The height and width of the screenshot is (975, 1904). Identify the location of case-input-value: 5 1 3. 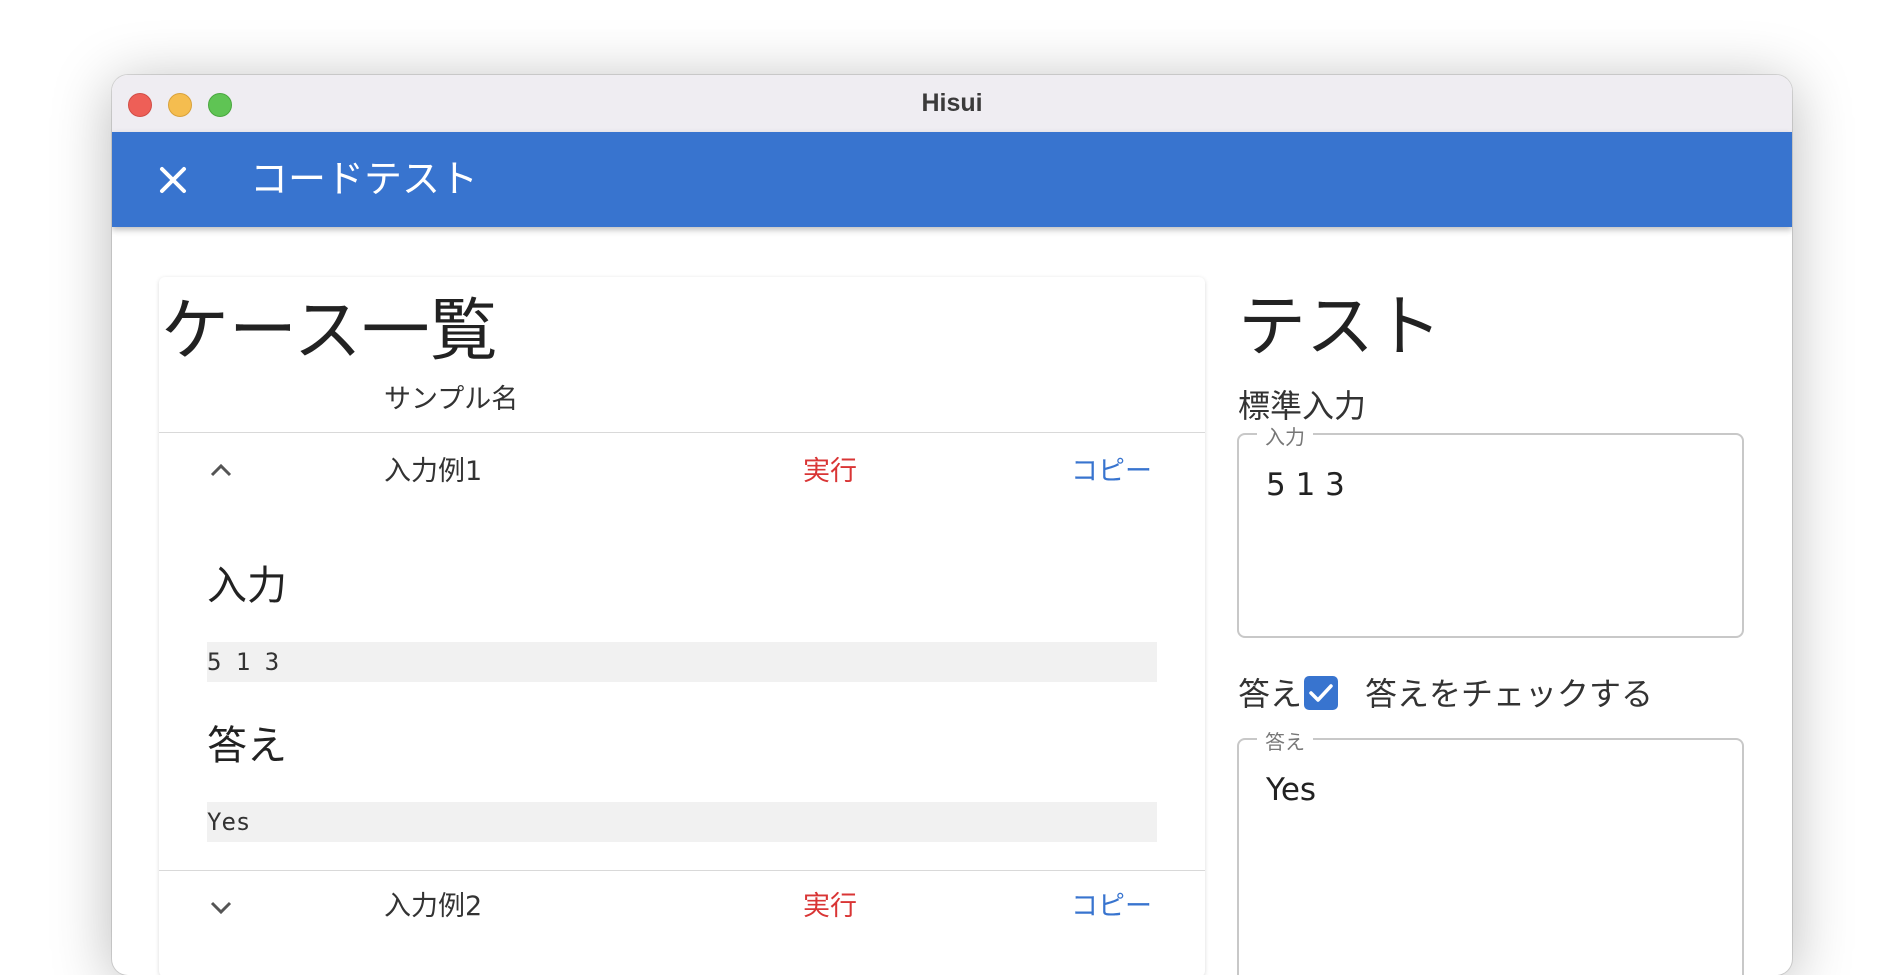
(682, 662).